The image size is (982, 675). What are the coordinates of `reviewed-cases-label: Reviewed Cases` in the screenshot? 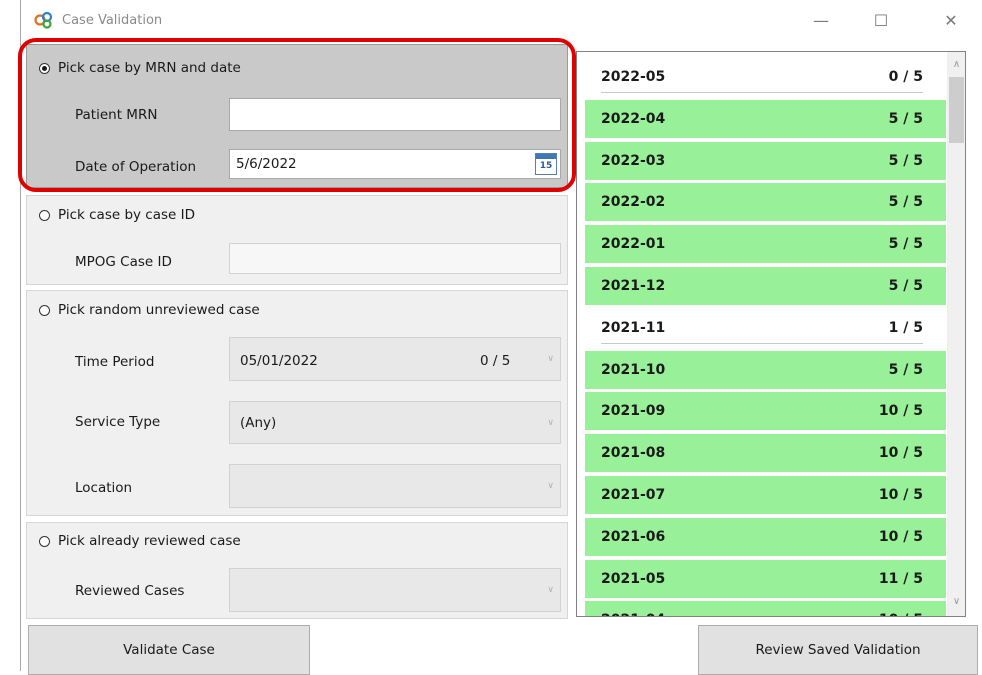 It's located at (130, 591).